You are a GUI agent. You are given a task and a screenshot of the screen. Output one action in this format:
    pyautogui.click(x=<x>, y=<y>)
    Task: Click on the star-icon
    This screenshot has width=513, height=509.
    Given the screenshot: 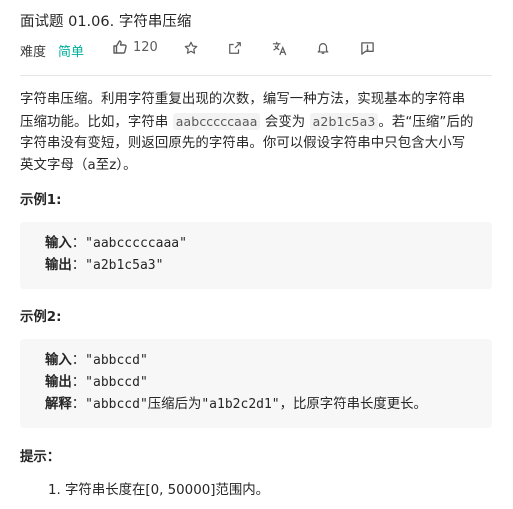 What is the action you would take?
    pyautogui.click(x=191, y=47)
    